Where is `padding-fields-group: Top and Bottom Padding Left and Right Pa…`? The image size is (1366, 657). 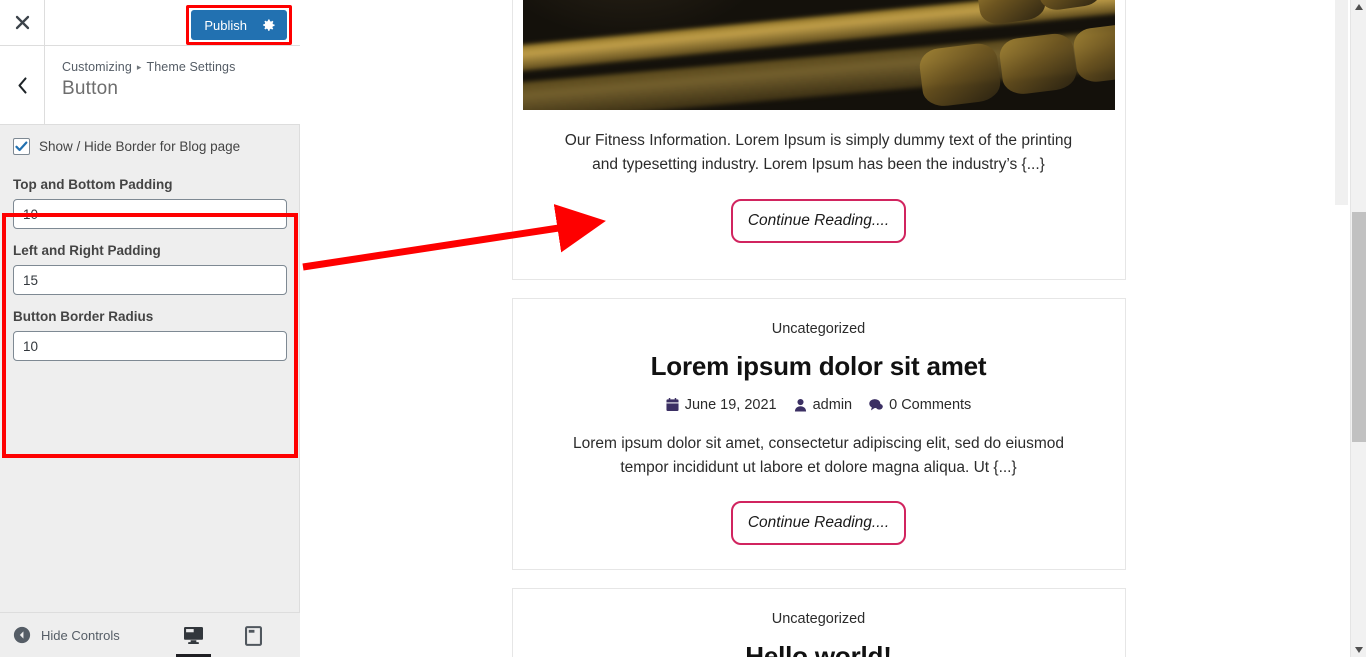 padding-fields-group: Top and Bottom Padding Left and Right Pa… is located at coordinates (150, 311).